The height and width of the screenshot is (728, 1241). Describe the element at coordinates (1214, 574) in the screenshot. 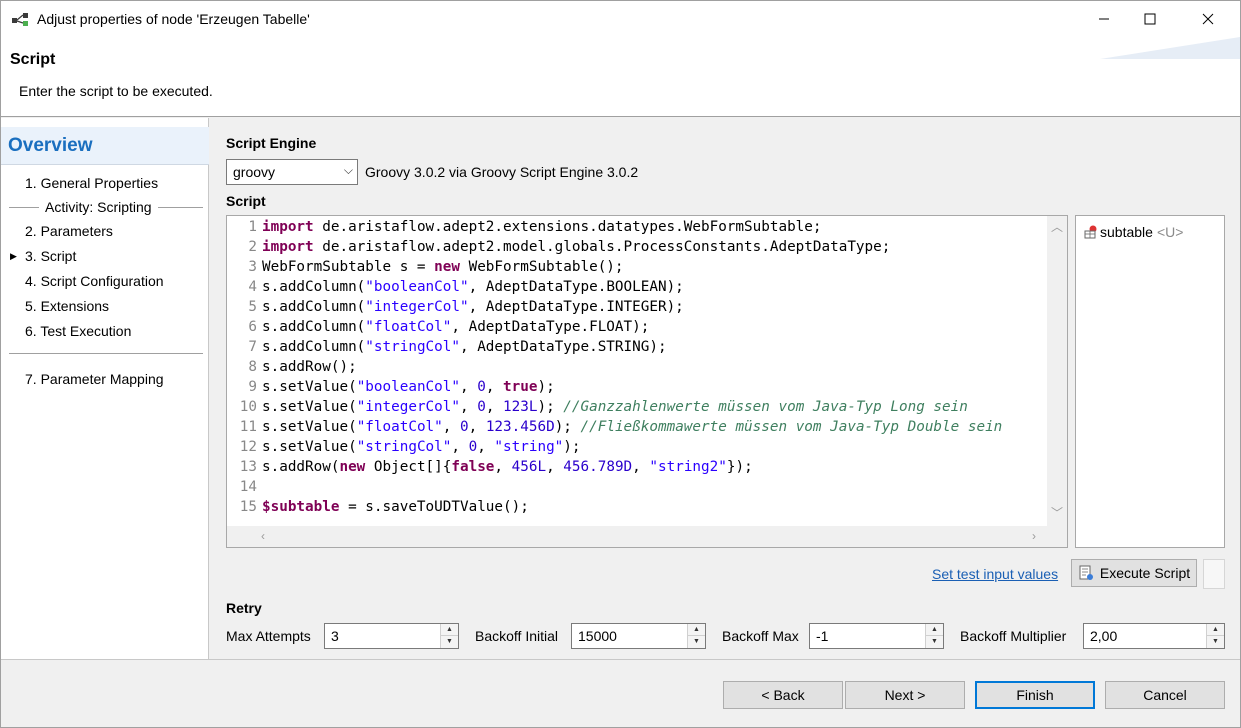

I see `execution-status-box` at that location.